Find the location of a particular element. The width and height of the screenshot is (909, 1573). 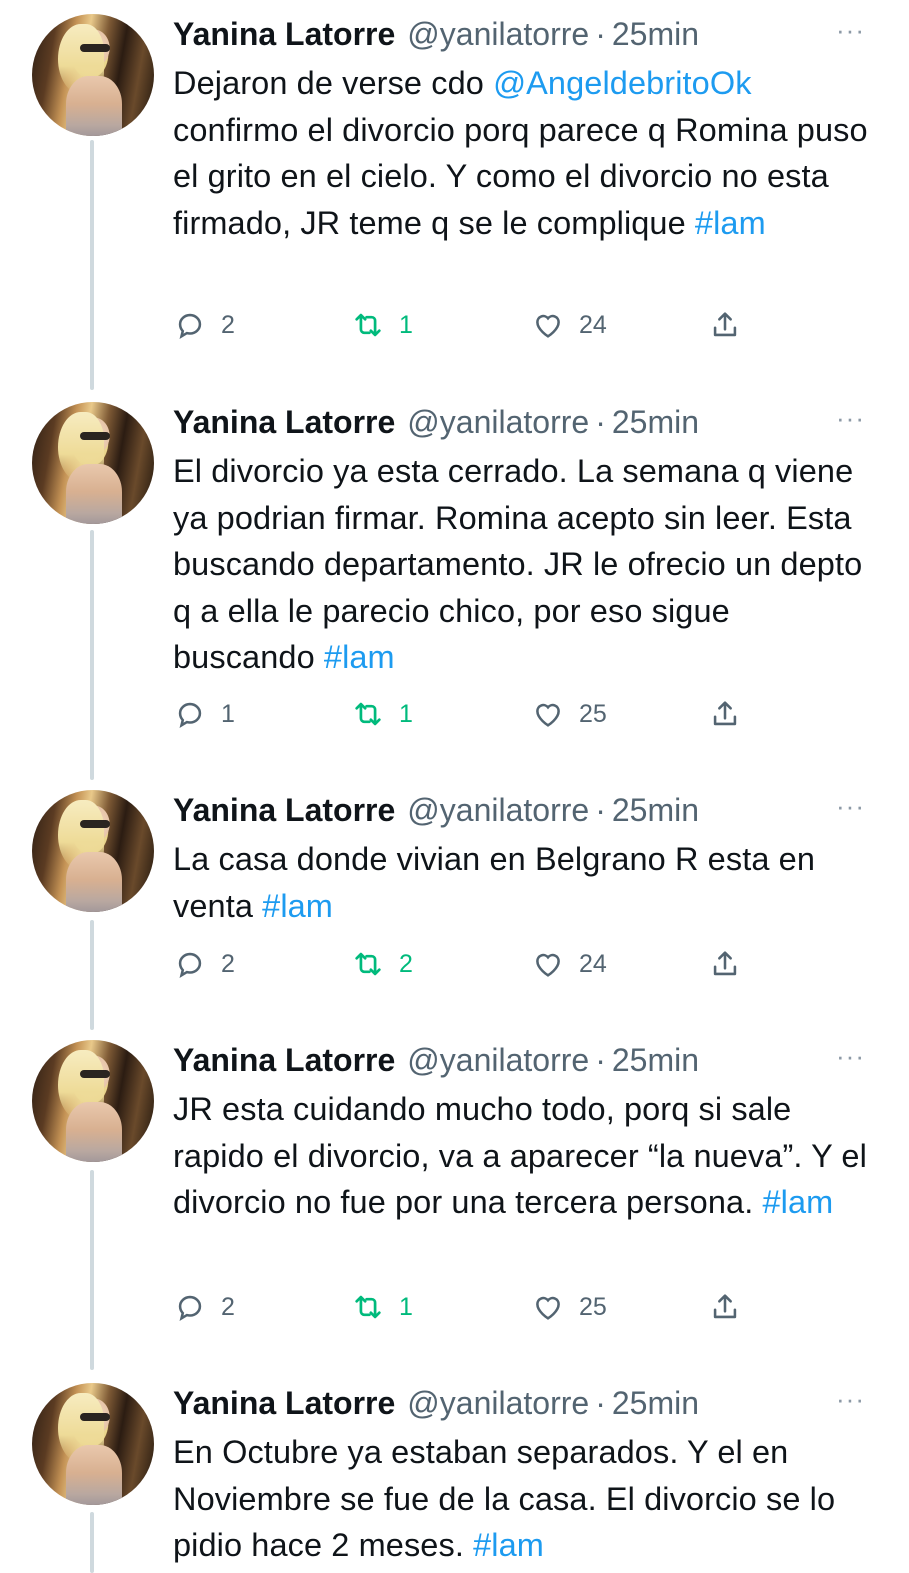

tweet-actions: 1 1 25 is located at coordinates (473, 714).